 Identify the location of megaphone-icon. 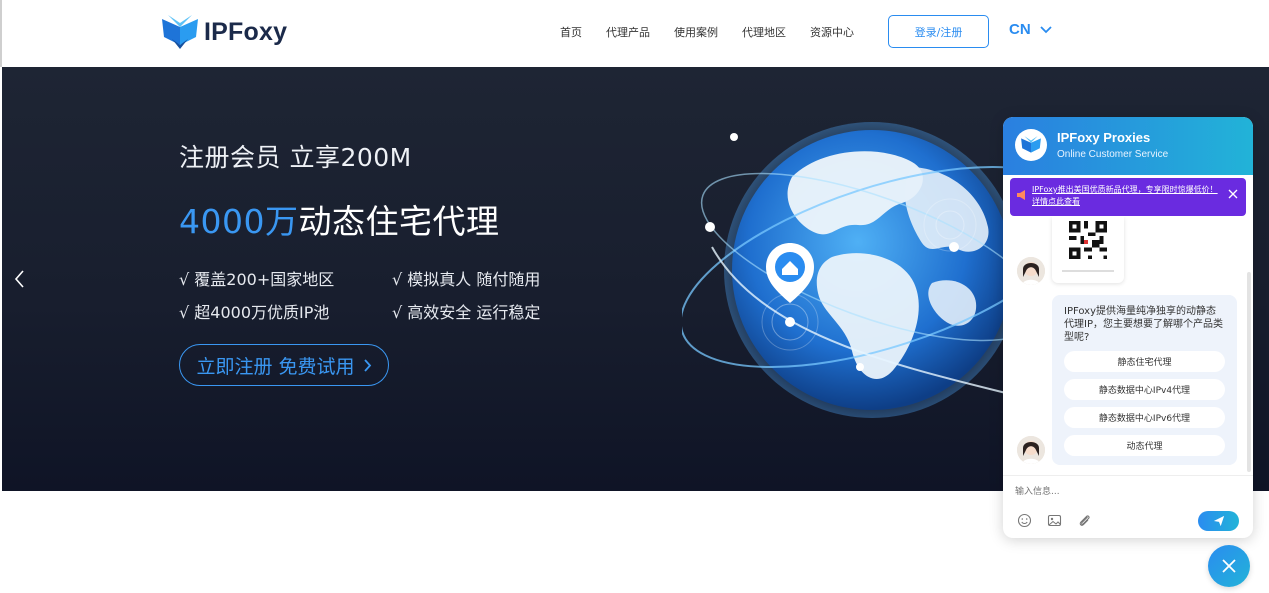
(1021, 195).